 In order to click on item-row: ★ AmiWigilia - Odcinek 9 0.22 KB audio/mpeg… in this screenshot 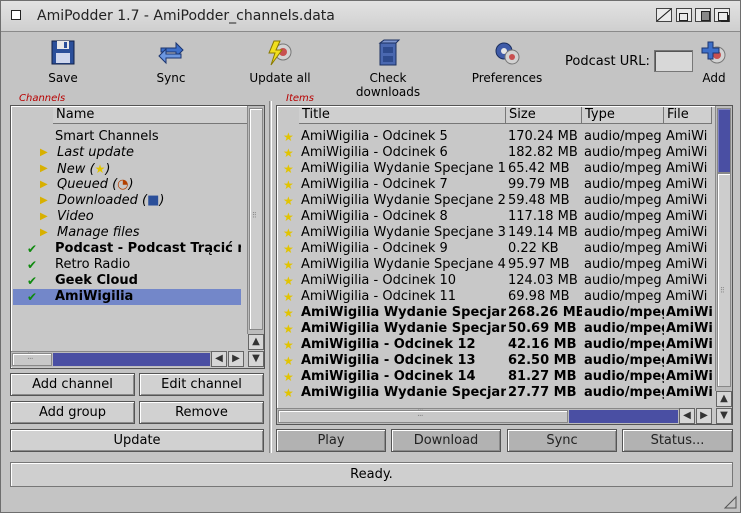, I will do `click(496, 249)`.